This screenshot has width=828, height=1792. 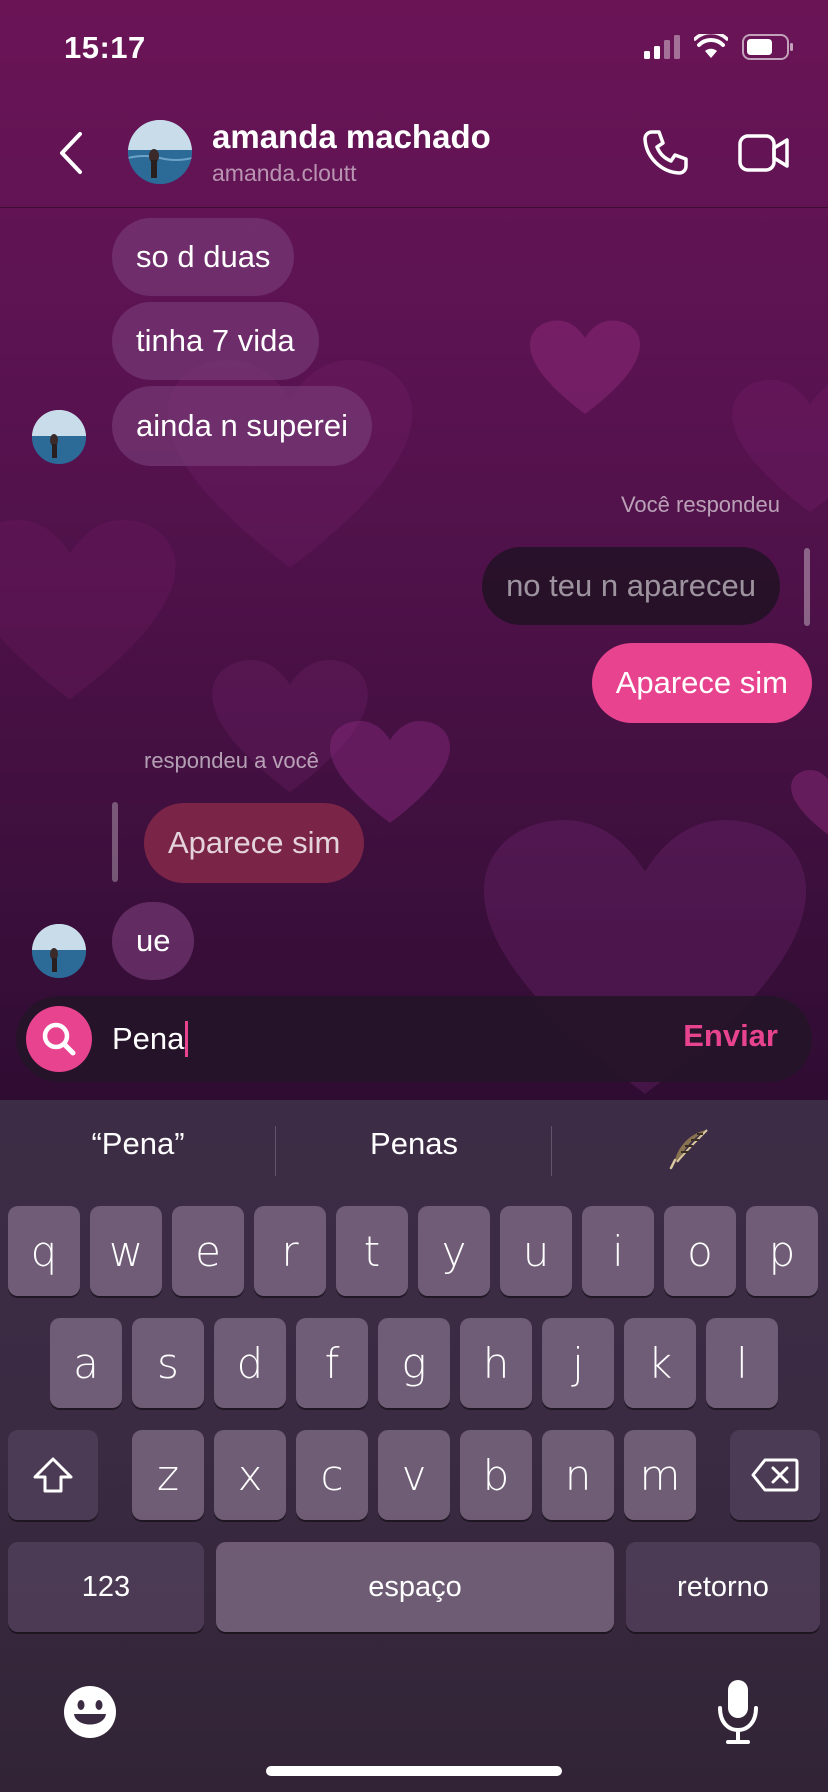 I want to click on contact-avatar, so click(x=160, y=152).